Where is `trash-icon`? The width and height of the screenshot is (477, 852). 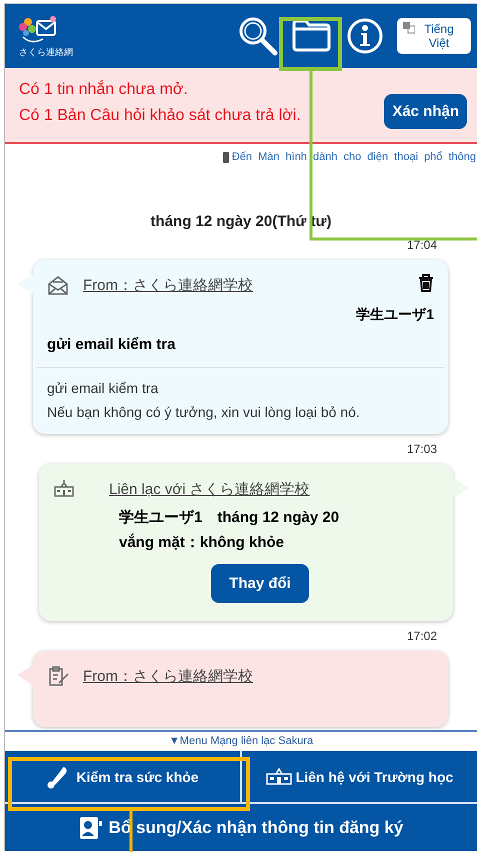 trash-icon is located at coordinates (426, 283).